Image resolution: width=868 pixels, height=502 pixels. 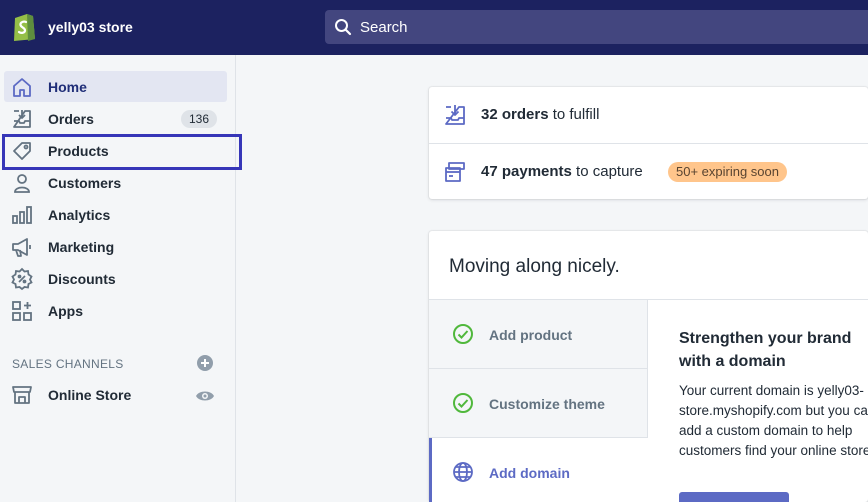 What do you see at coordinates (727, 172) in the screenshot?
I see `expiring-soon-badge: 50+ expiring soon` at bounding box center [727, 172].